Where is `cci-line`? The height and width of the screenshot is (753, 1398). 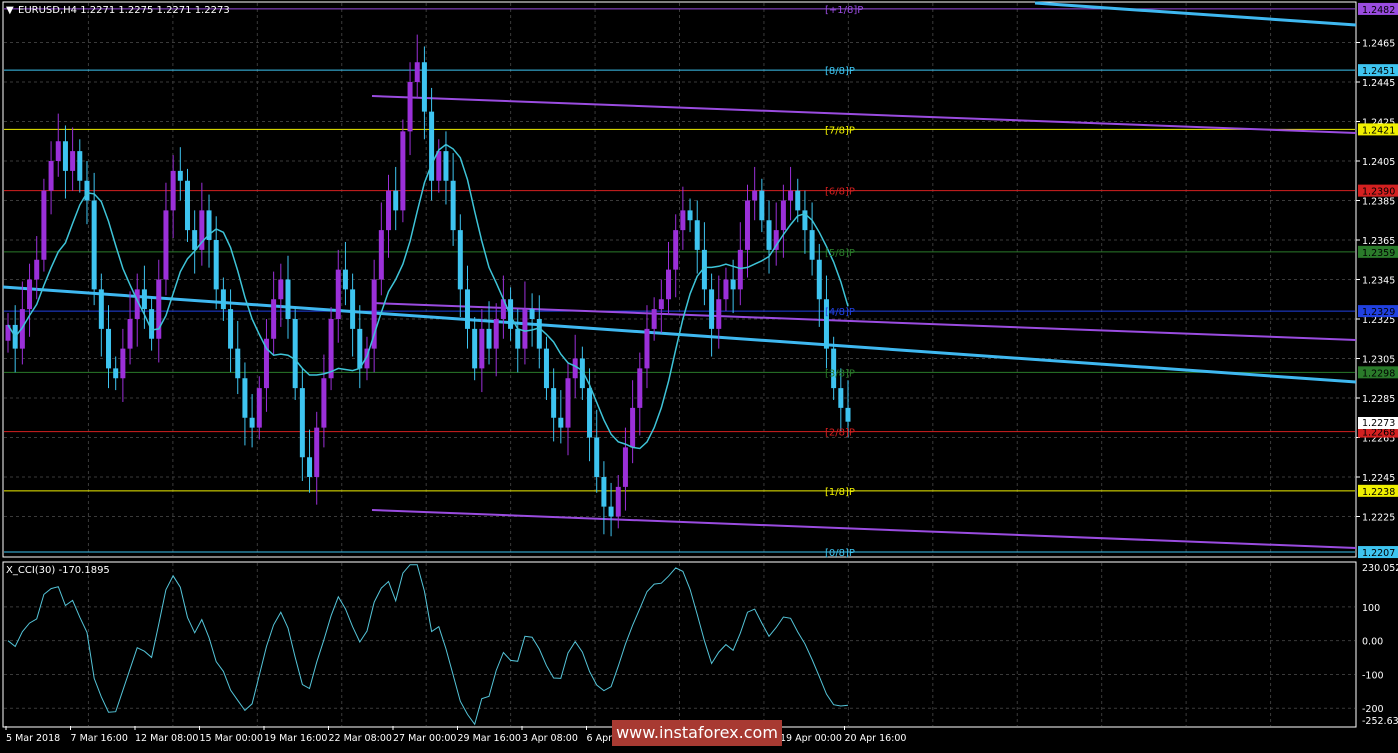
cci-line is located at coordinates (428, 645).